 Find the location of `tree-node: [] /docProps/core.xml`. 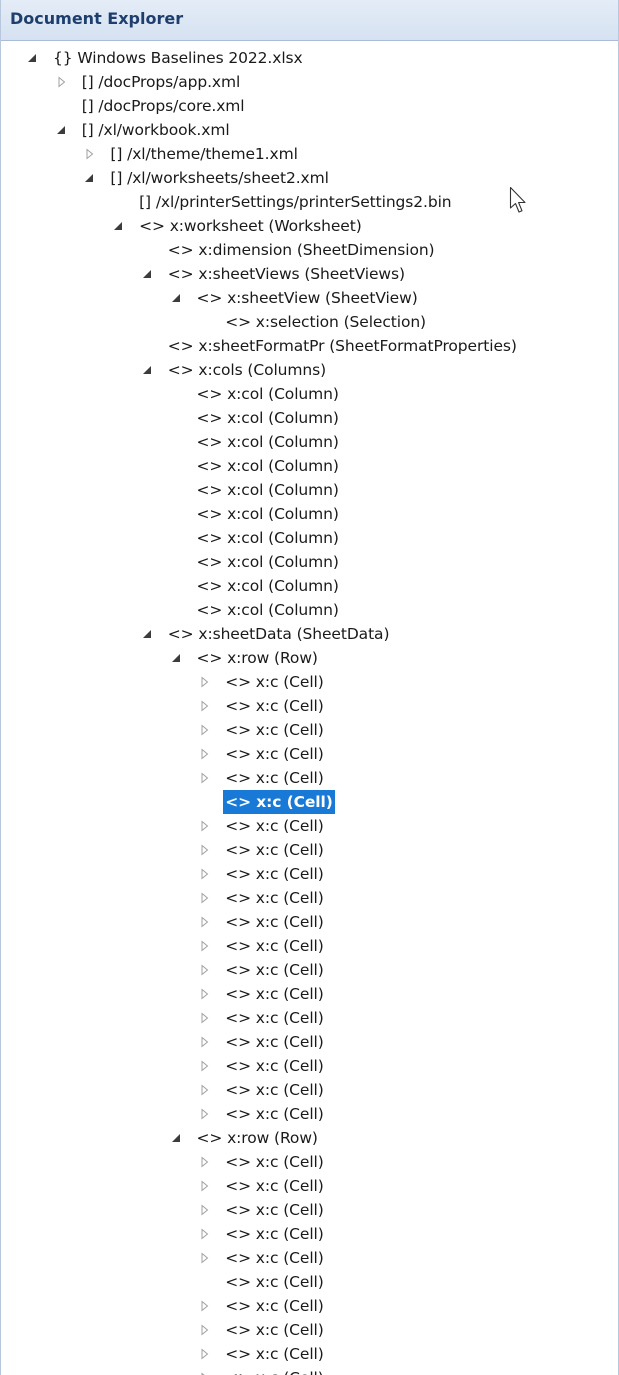

tree-node: [] /docProps/core.xml is located at coordinates (163, 106).